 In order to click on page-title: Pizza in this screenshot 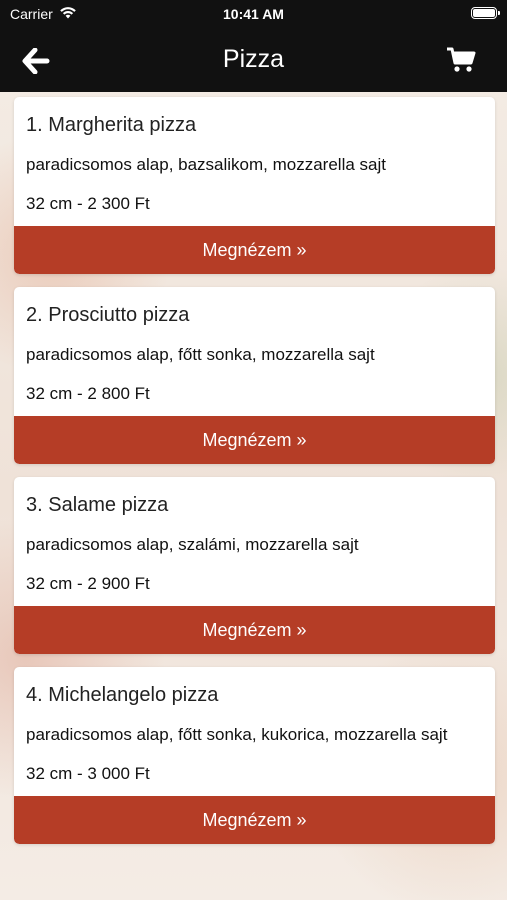, I will do `click(253, 59)`.